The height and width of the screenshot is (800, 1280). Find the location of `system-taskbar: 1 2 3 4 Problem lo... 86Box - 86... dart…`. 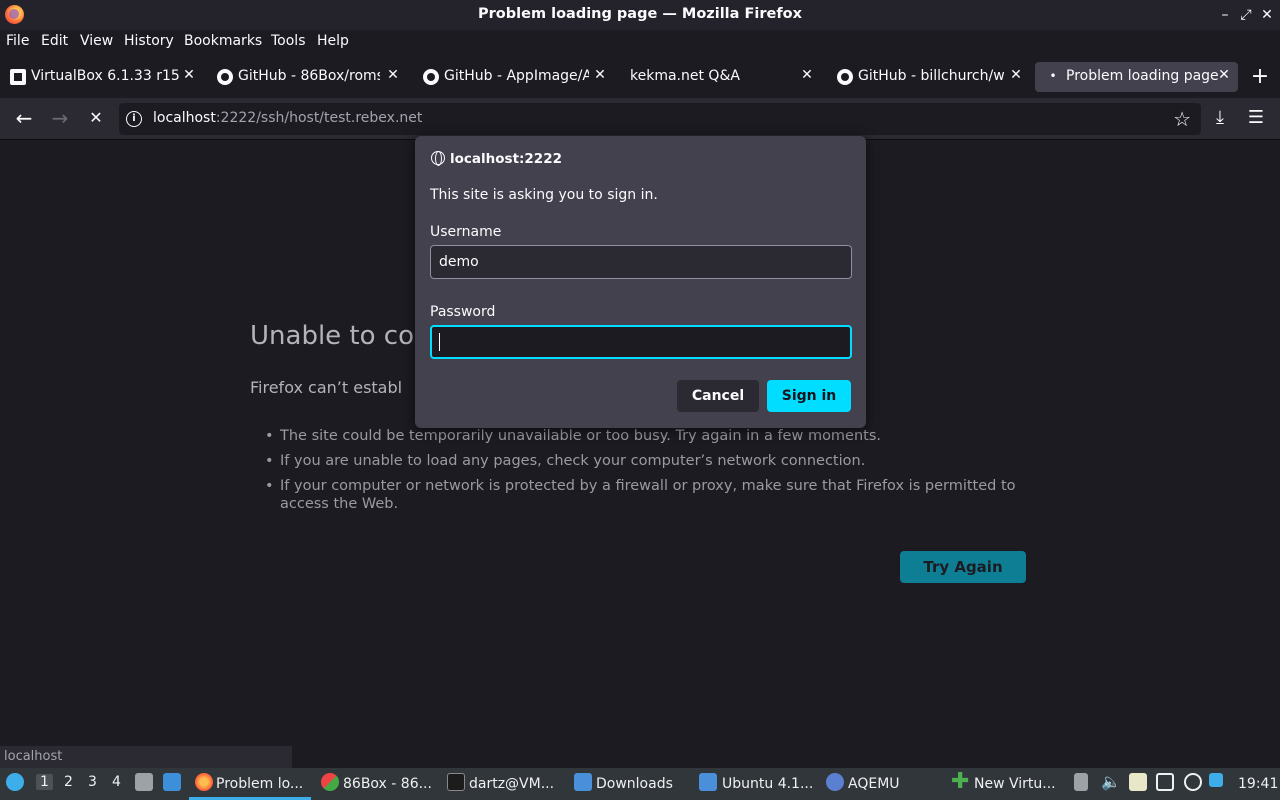

system-taskbar: 1 2 3 4 Problem lo... 86Box - 86... dart… is located at coordinates (640, 784).